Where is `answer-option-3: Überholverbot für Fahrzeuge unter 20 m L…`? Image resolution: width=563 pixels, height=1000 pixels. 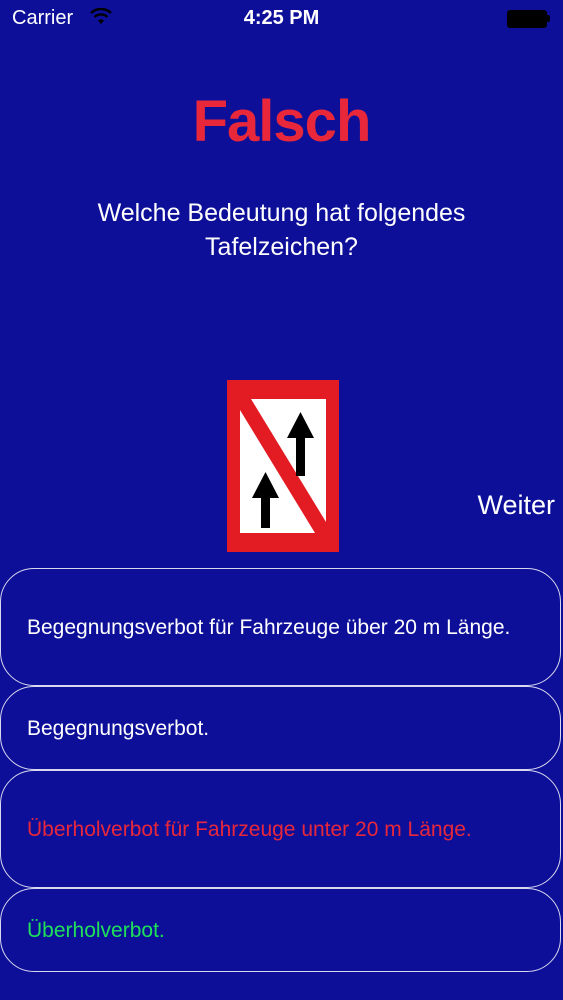
answer-option-3: Überholverbot für Fahrzeuge unter 20 m L… is located at coordinates (280, 829).